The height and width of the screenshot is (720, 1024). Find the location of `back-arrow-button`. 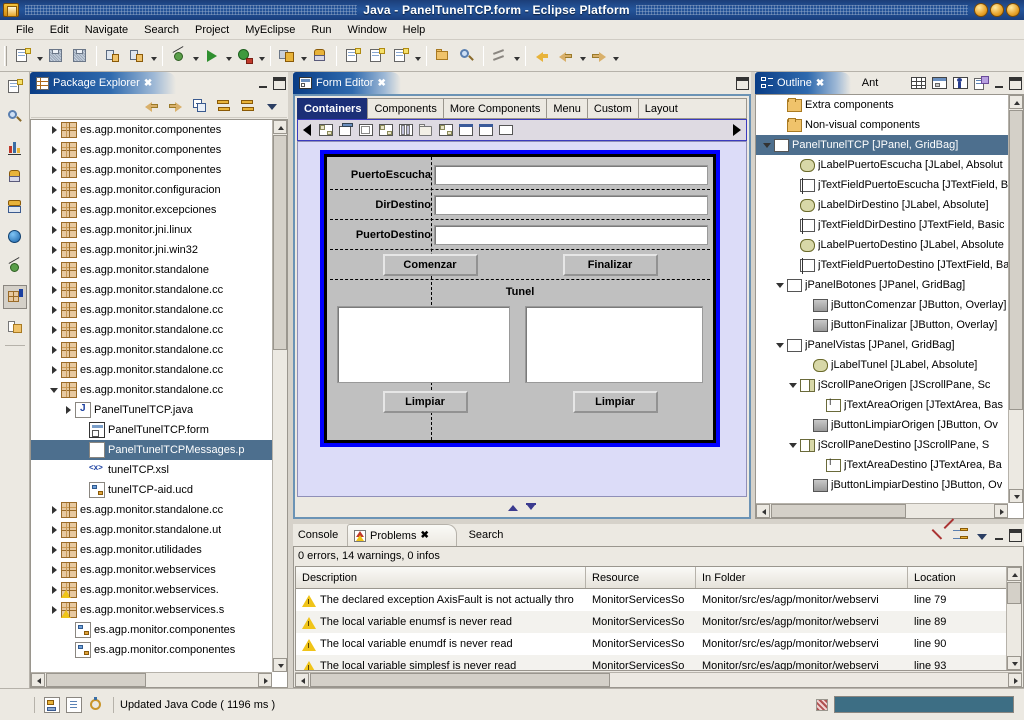

back-arrow-button is located at coordinates (151, 106).